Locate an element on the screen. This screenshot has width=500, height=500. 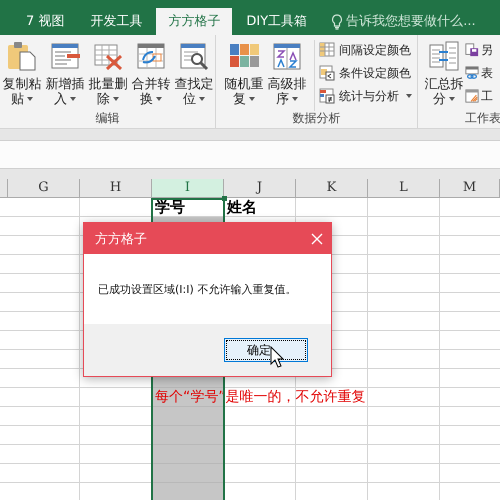
ribbon-button: 批量删除 is located at coordinates (108, 75).